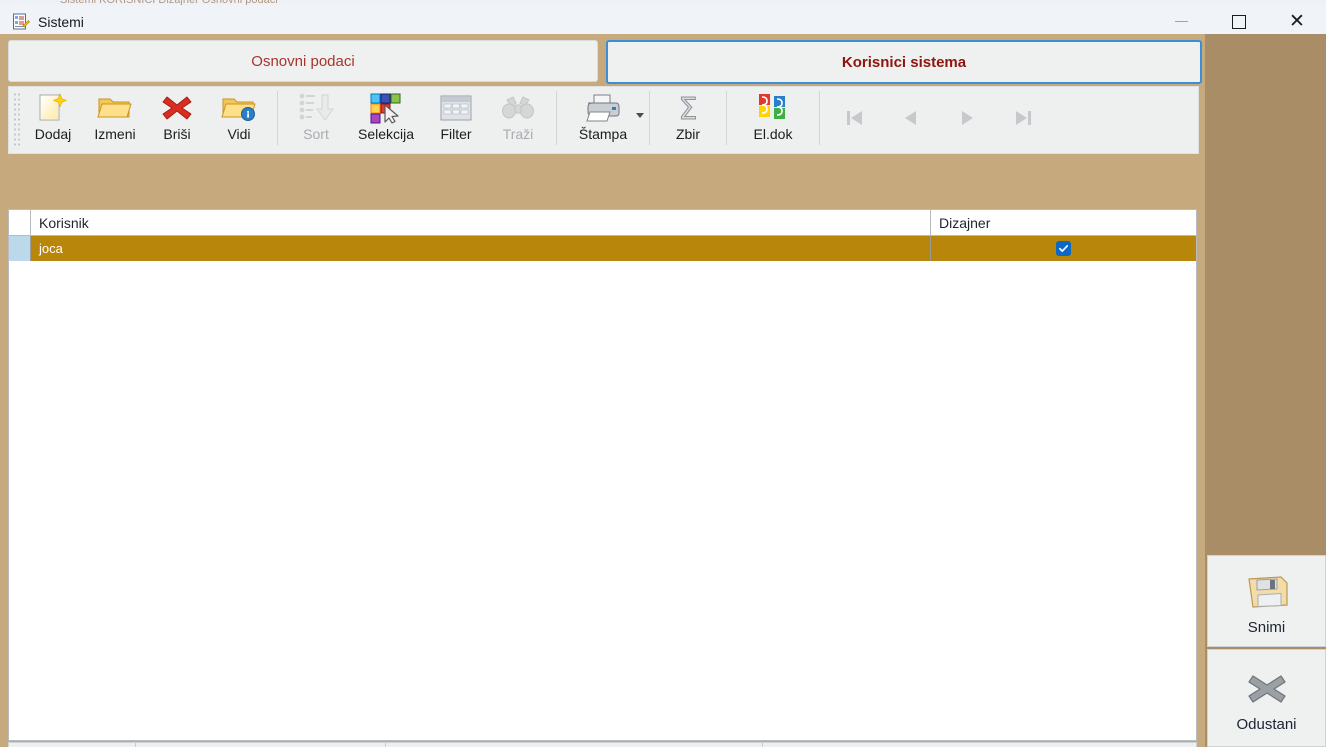 The image size is (1326, 747). I want to click on sigma-sum-icon: Σ, so click(688, 108).